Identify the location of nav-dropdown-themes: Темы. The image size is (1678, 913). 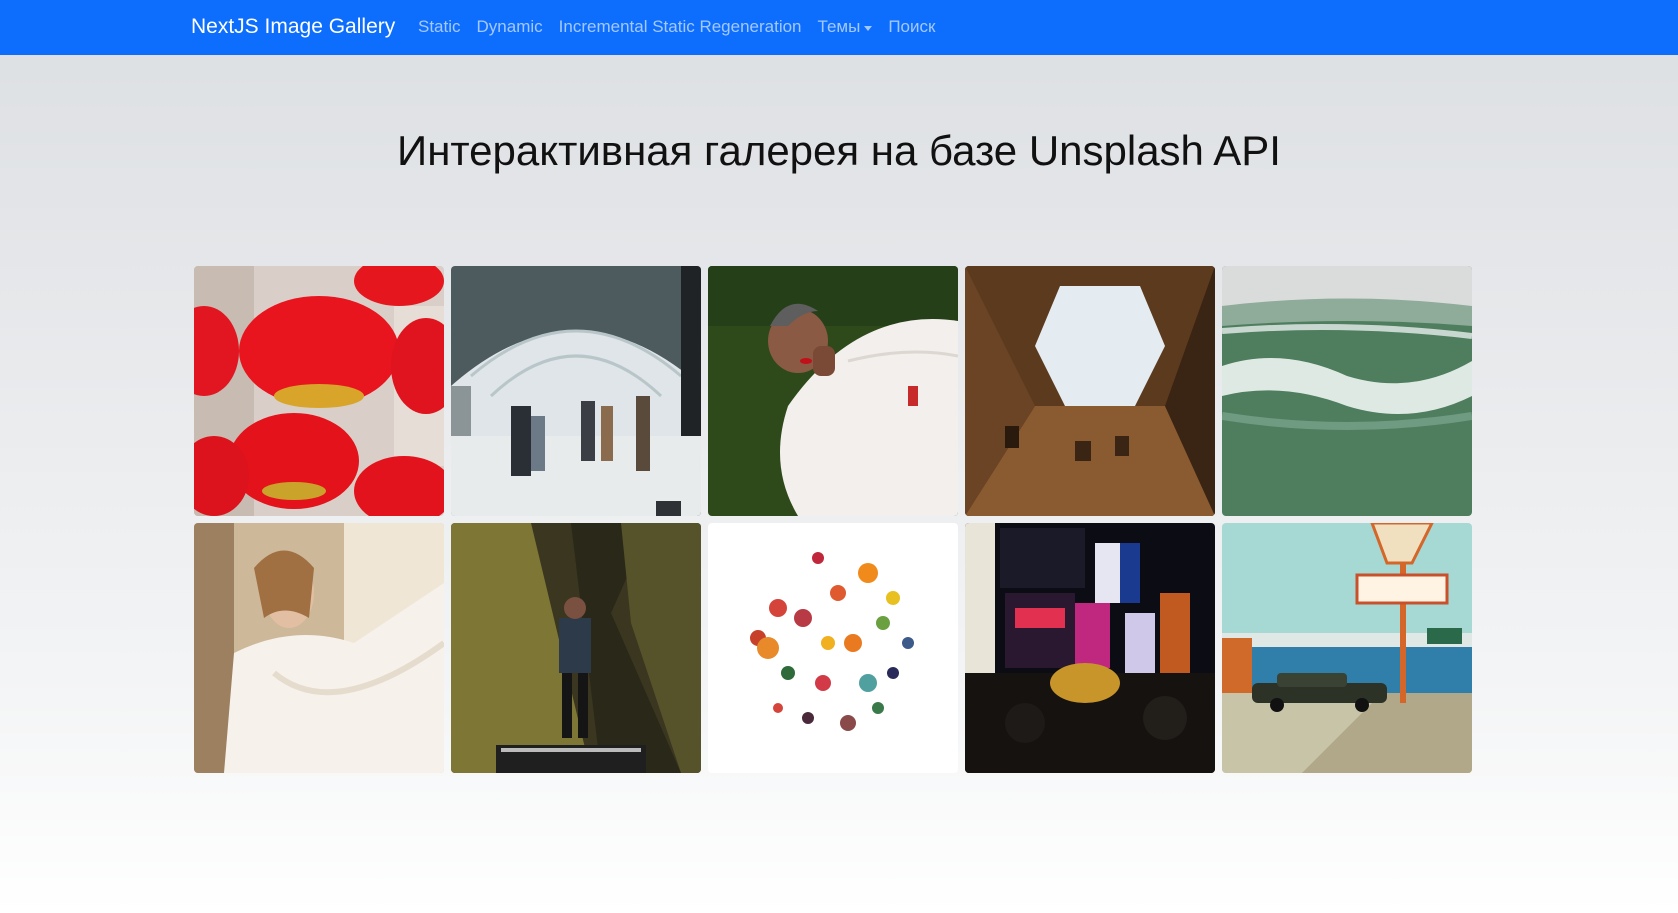
(845, 27).